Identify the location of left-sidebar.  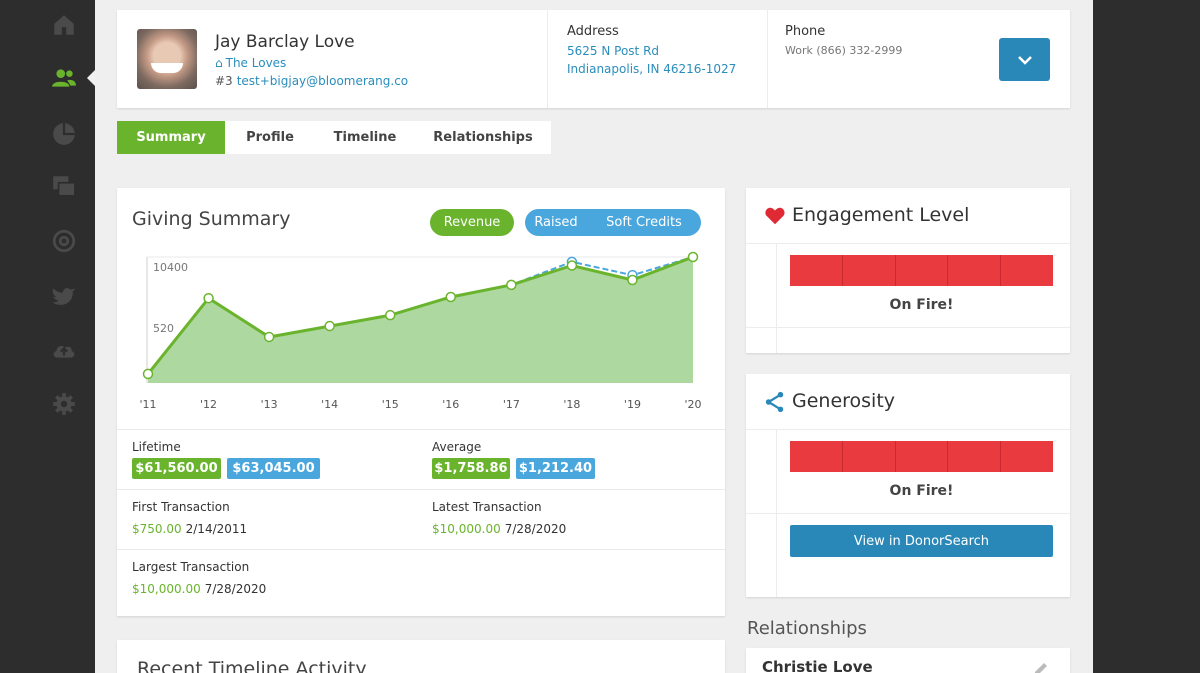
(48, 336).